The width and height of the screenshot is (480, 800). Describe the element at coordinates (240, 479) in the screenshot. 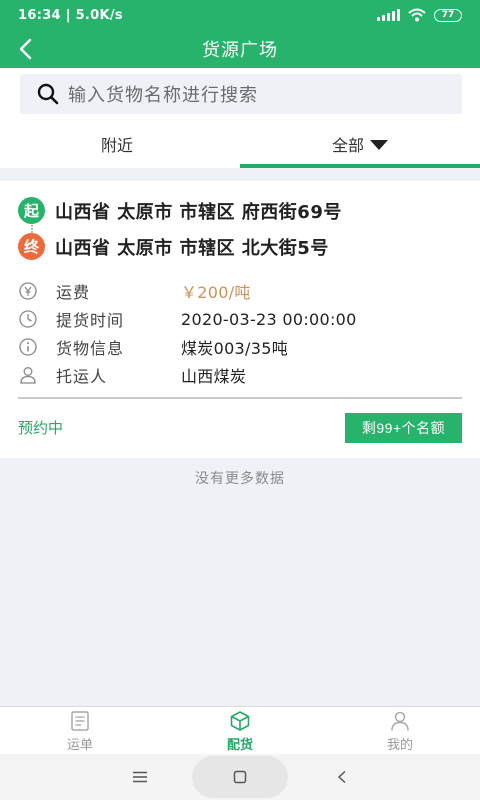

I see `list-end-text: 没有更多数据` at that location.